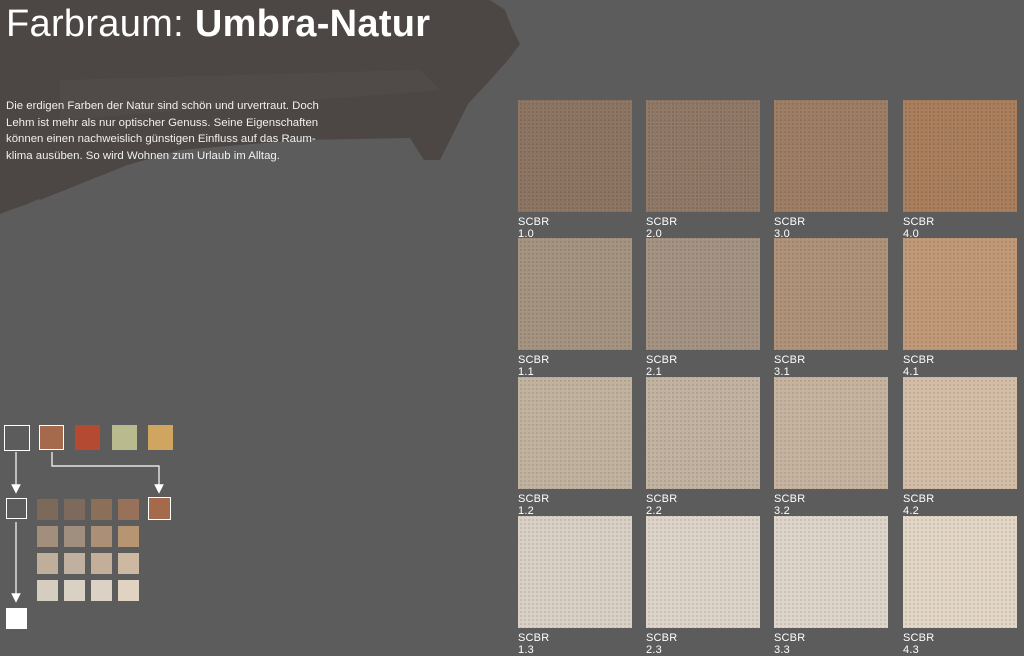 The height and width of the screenshot is (656, 1024). What do you see at coordinates (107, 473) in the screenshot?
I see `arrow-right-branch` at bounding box center [107, 473].